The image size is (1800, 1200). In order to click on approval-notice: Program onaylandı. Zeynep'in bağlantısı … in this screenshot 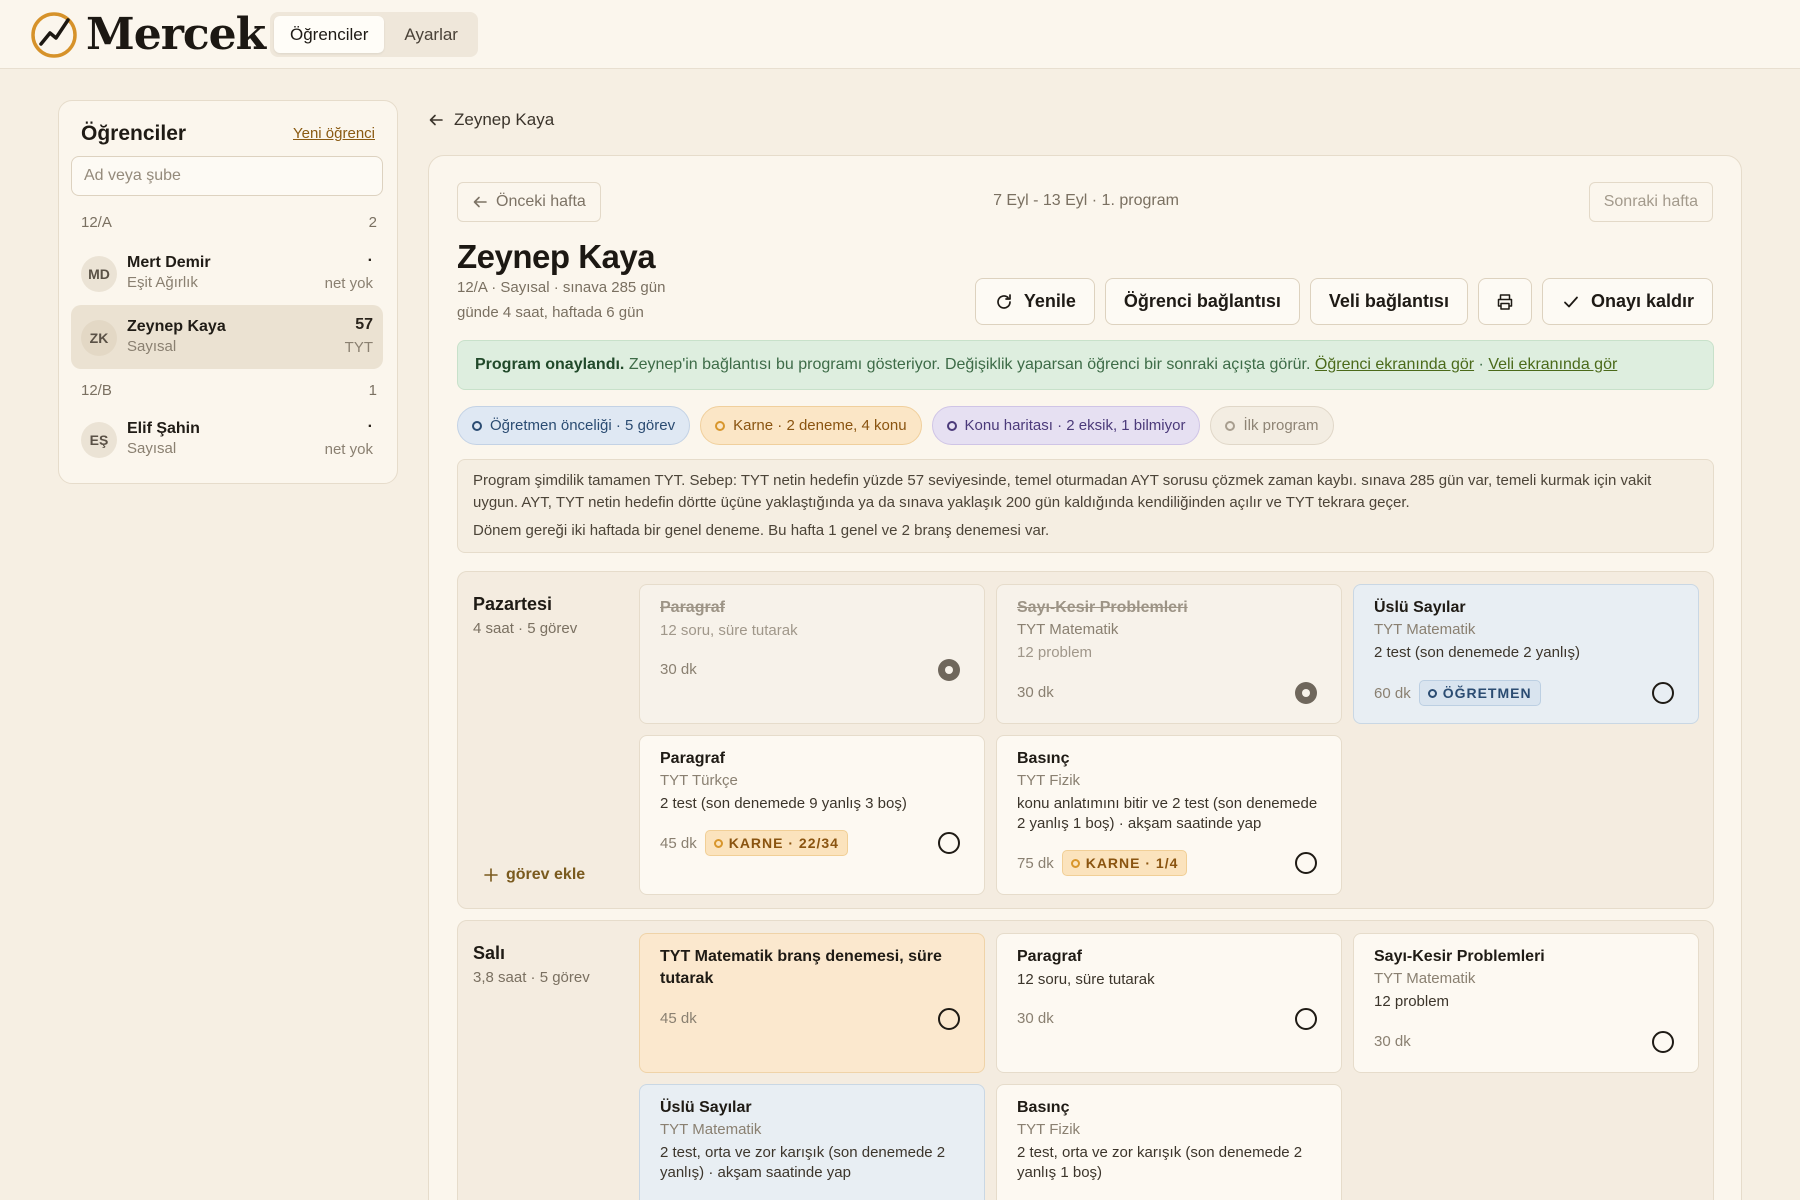, I will do `click(1085, 365)`.